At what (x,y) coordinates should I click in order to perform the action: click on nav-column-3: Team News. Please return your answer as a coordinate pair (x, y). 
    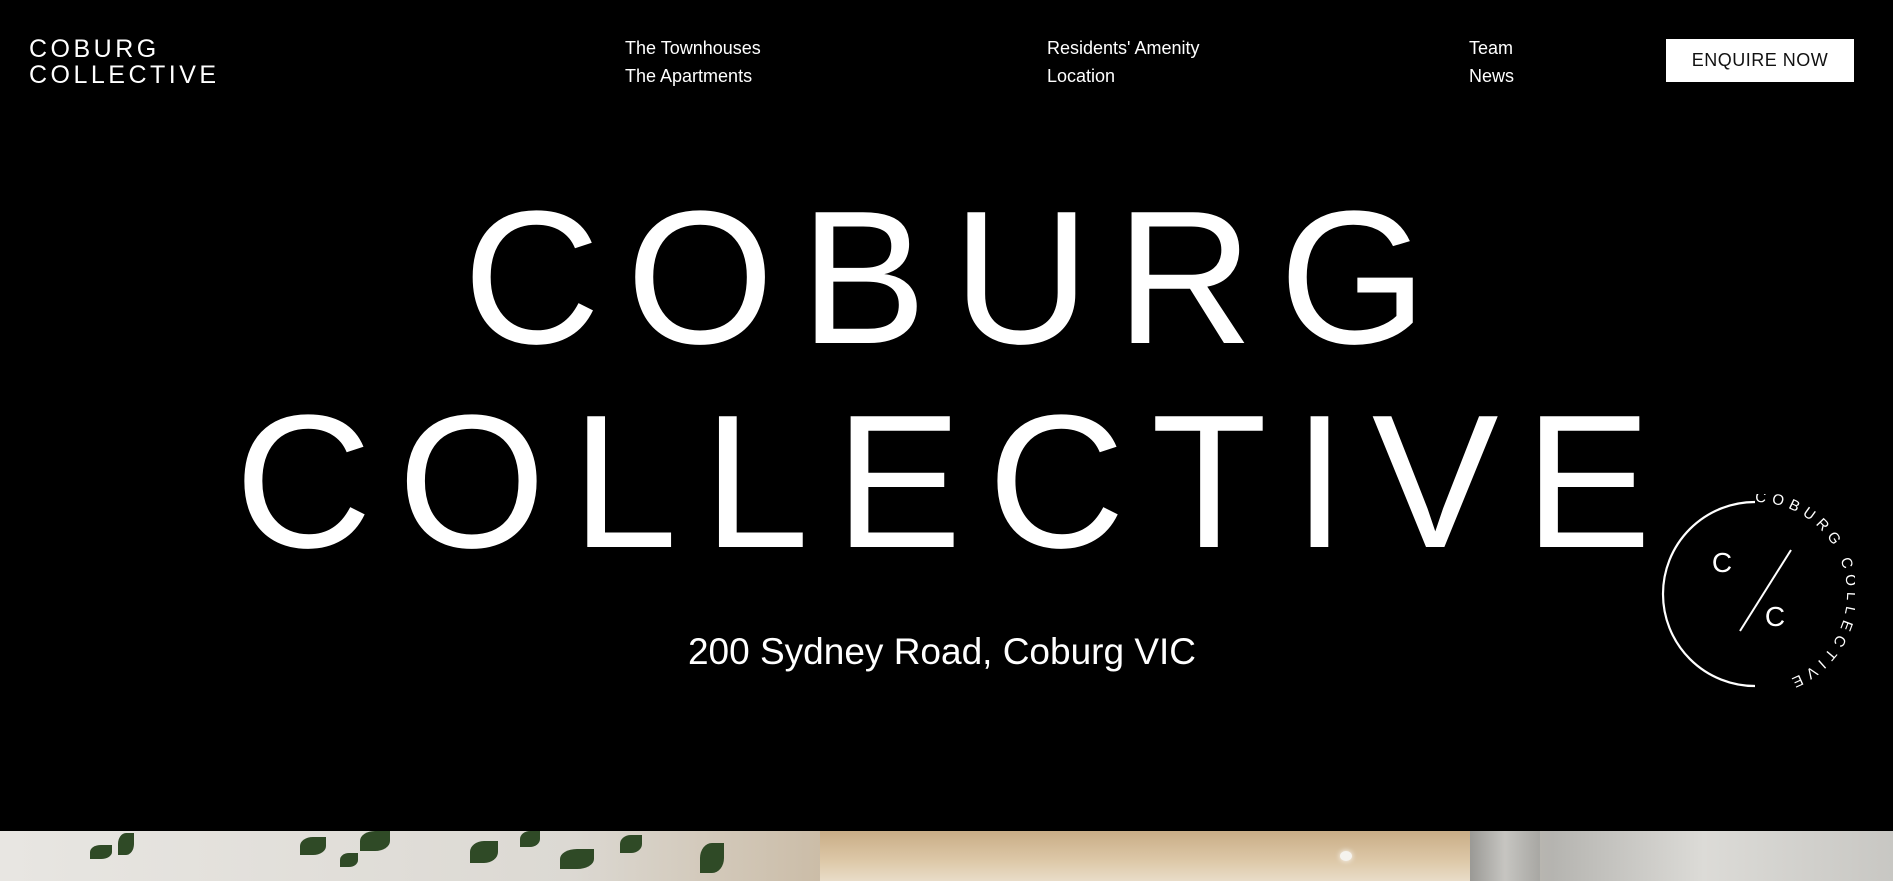
    Looking at the image, I should click on (1491, 62).